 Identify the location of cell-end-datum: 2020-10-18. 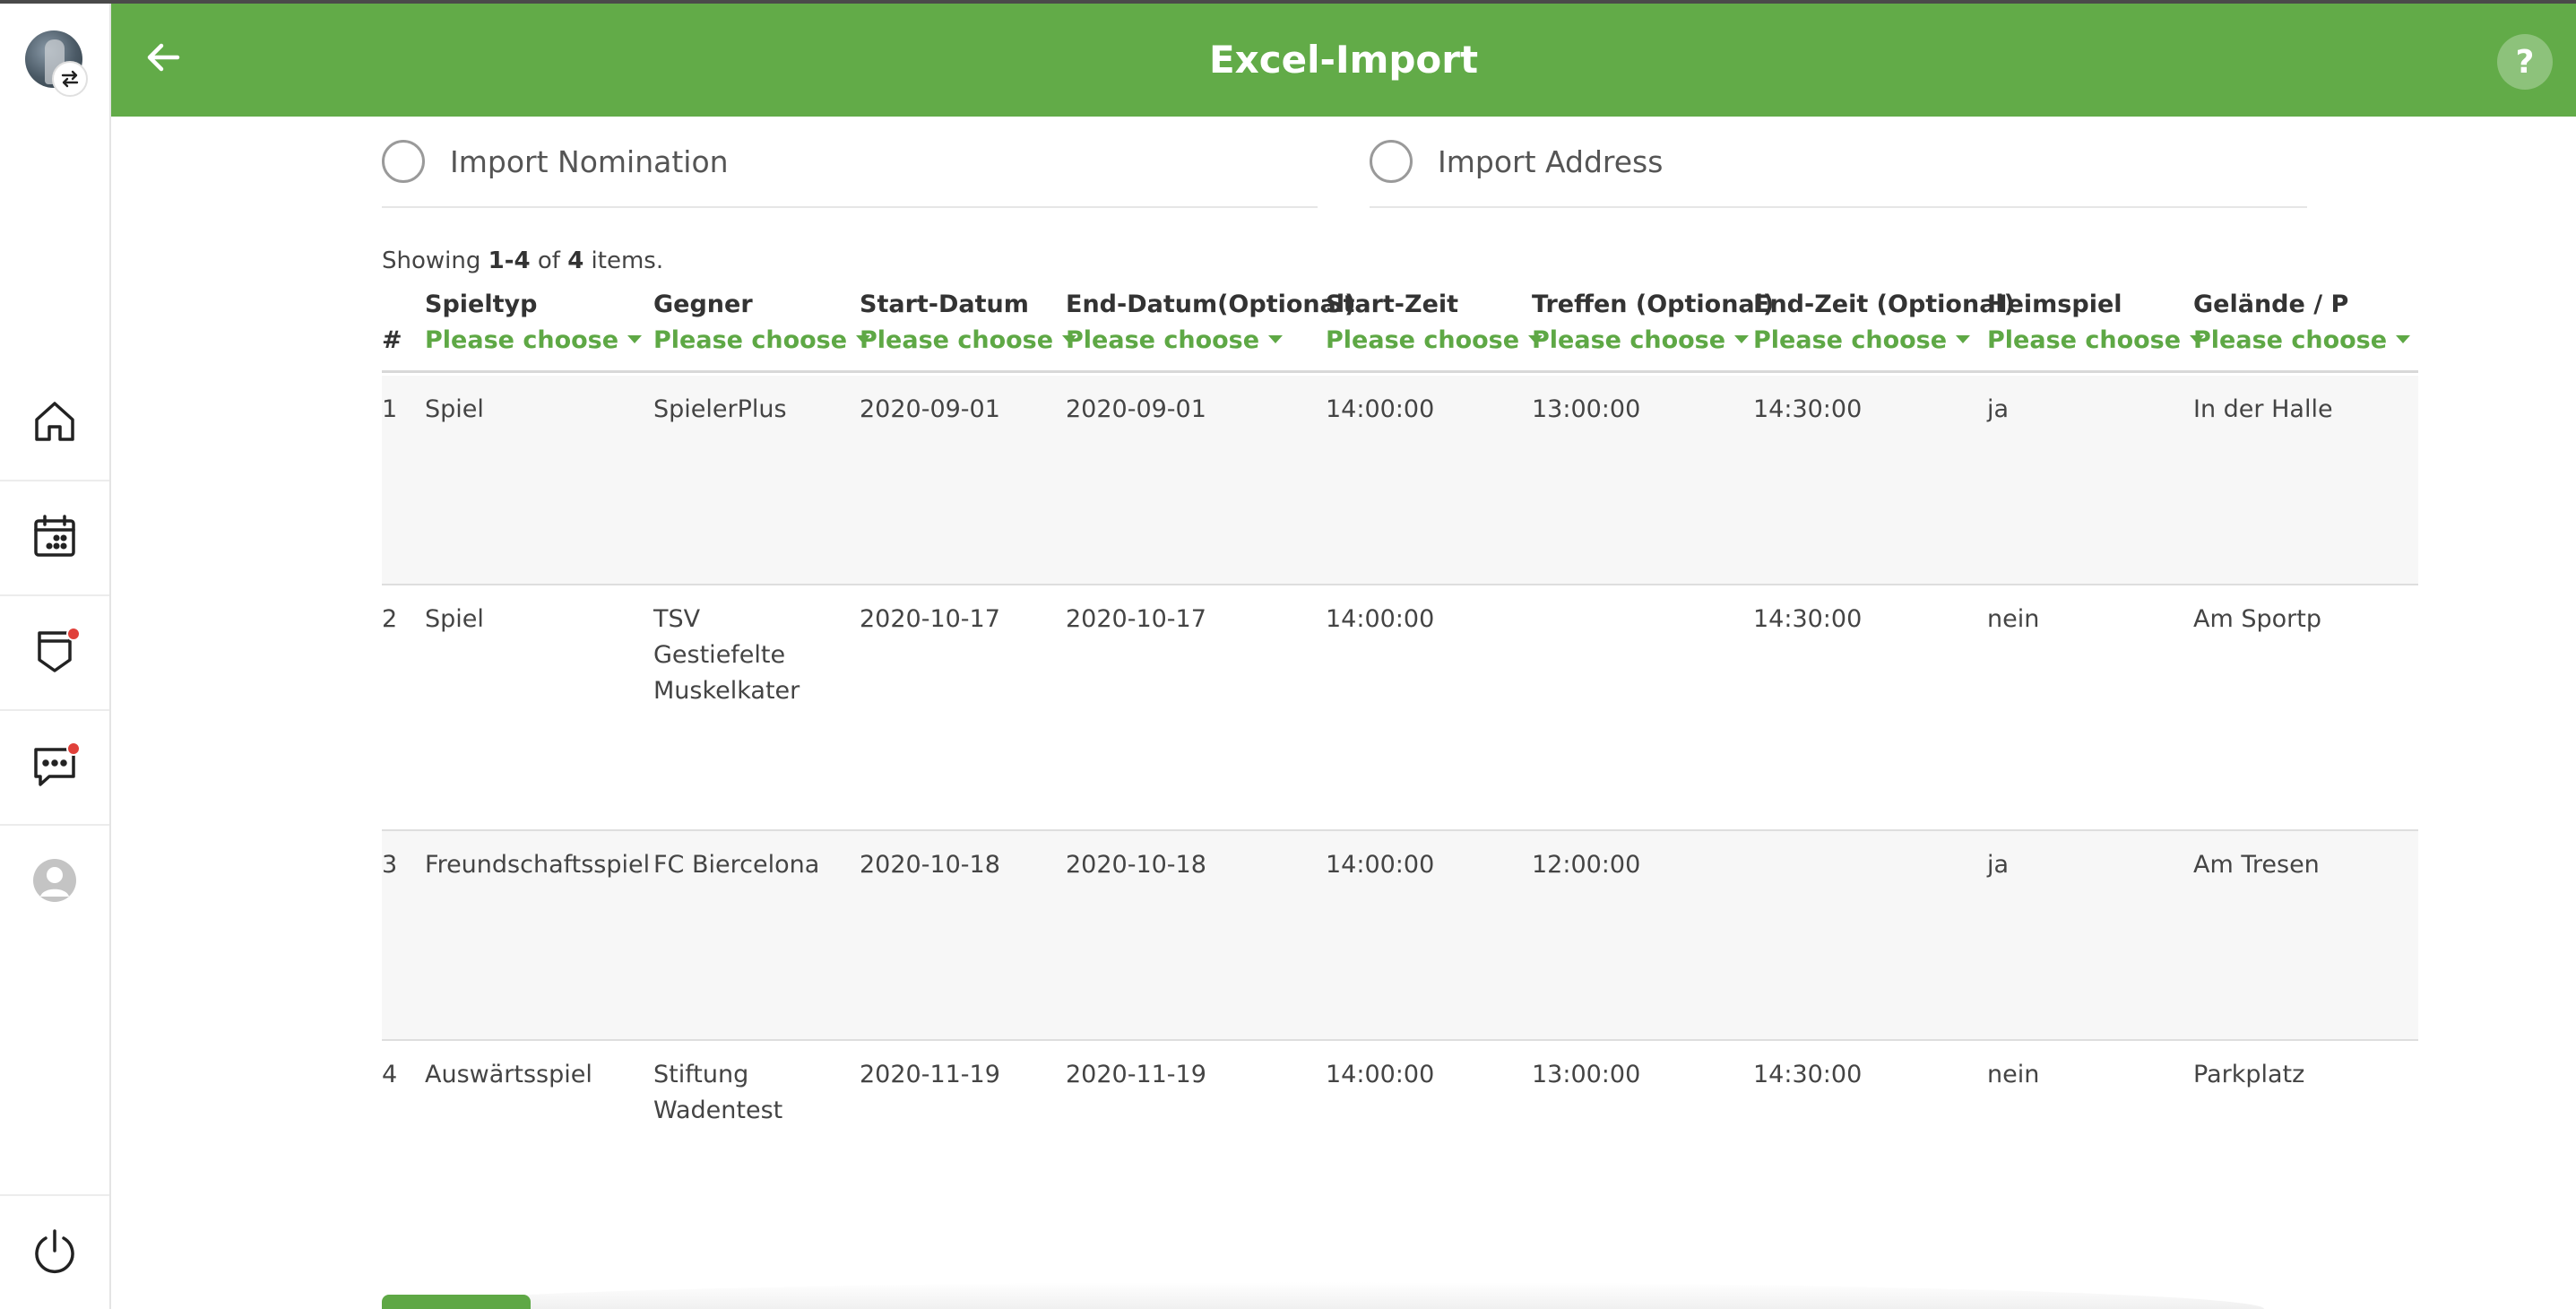
(1136, 865).